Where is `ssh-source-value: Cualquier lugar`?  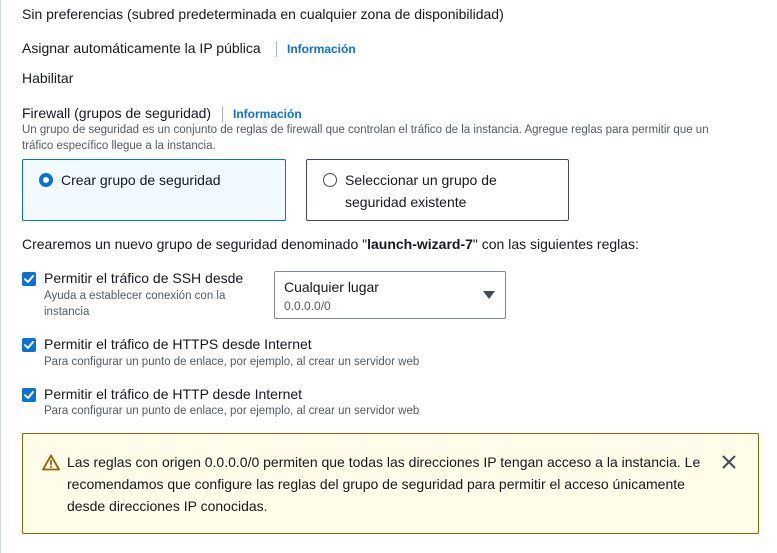
ssh-source-value: Cualquier lugar is located at coordinates (331, 287).